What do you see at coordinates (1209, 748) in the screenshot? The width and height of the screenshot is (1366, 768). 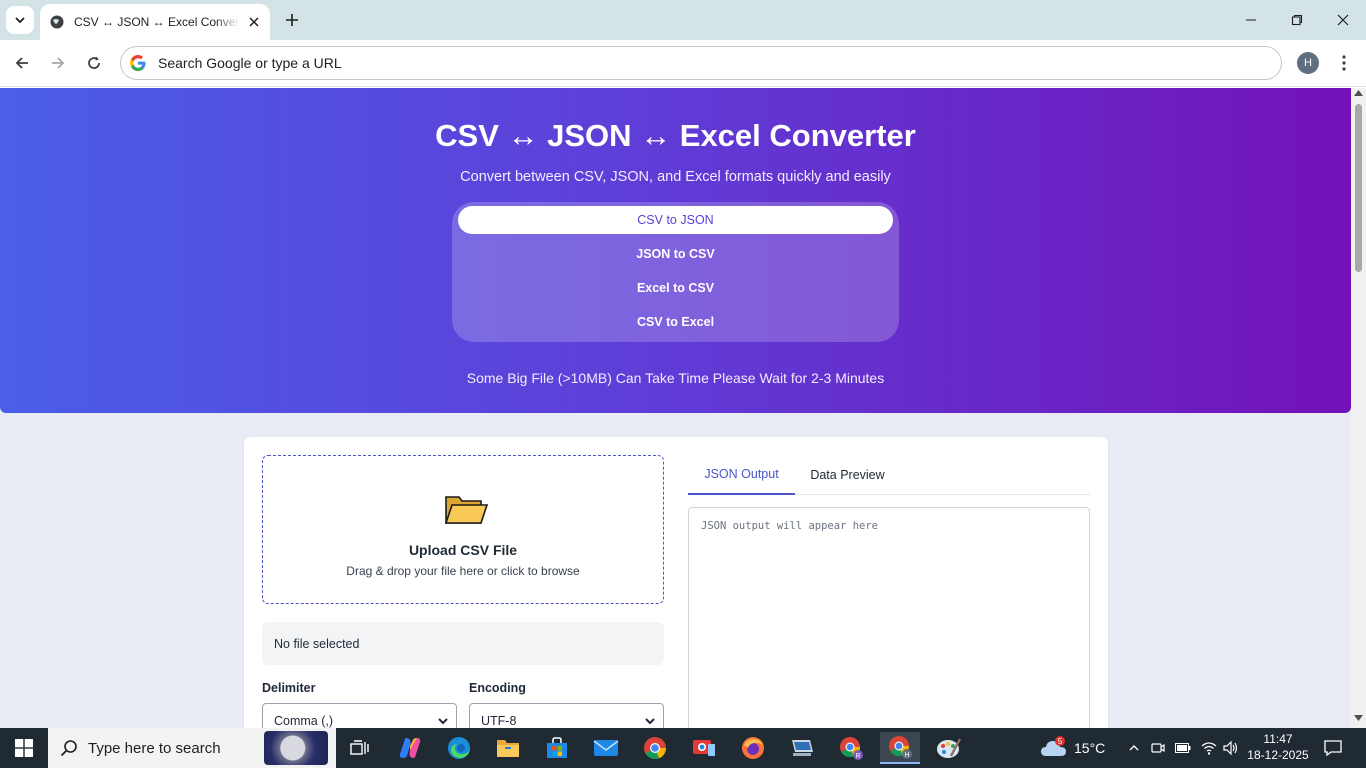 I see `wifi-icon` at bounding box center [1209, 748].